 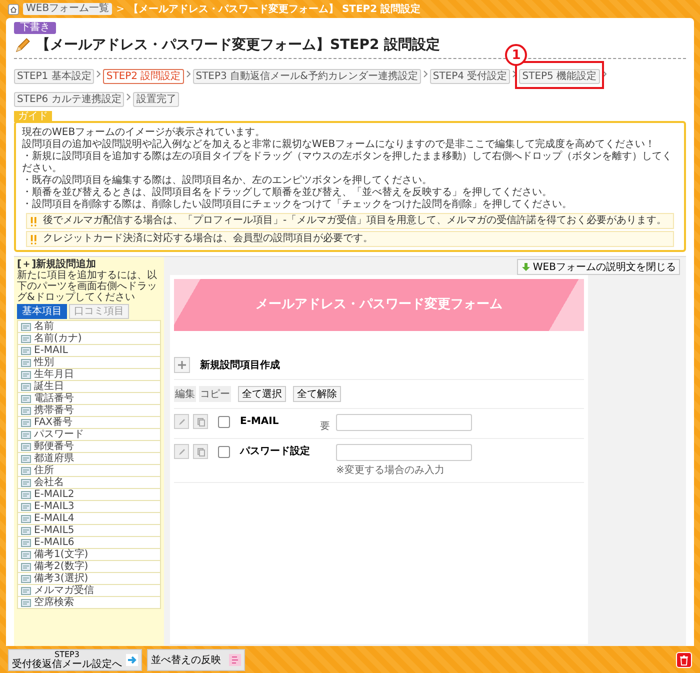 What do you see at coordinates (89, 338) in the screenshot?
I see `field-type-item: 名前(カナ)` at bounding box center [89, 338].